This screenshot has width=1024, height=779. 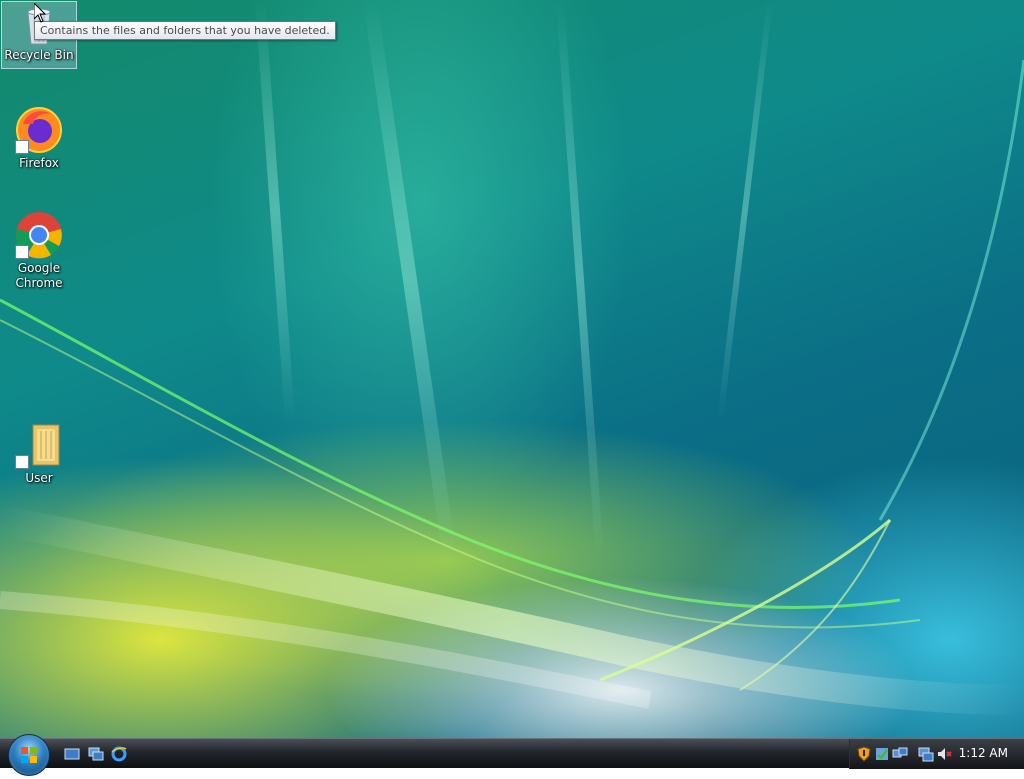 I want to click on windows-update-icon, so click(x=882, y=754).